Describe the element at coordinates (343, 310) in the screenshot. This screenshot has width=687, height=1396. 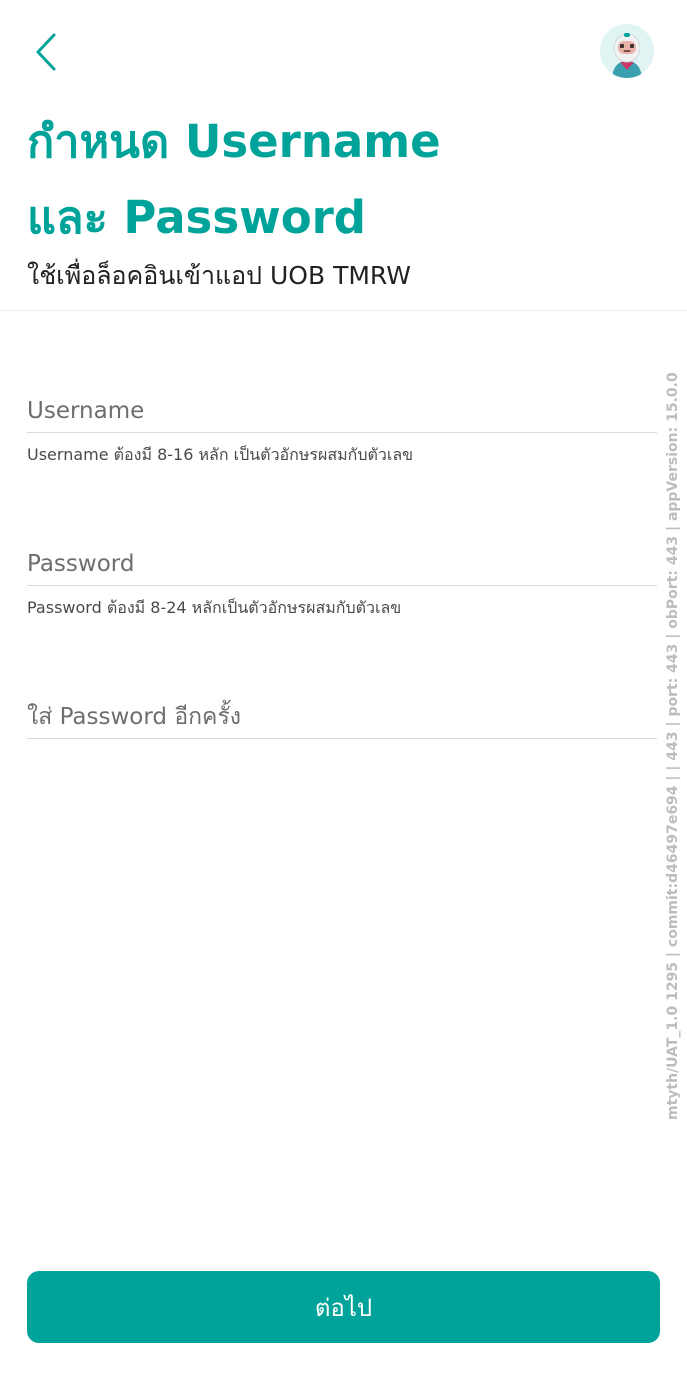
I see `header-divider` at that location.